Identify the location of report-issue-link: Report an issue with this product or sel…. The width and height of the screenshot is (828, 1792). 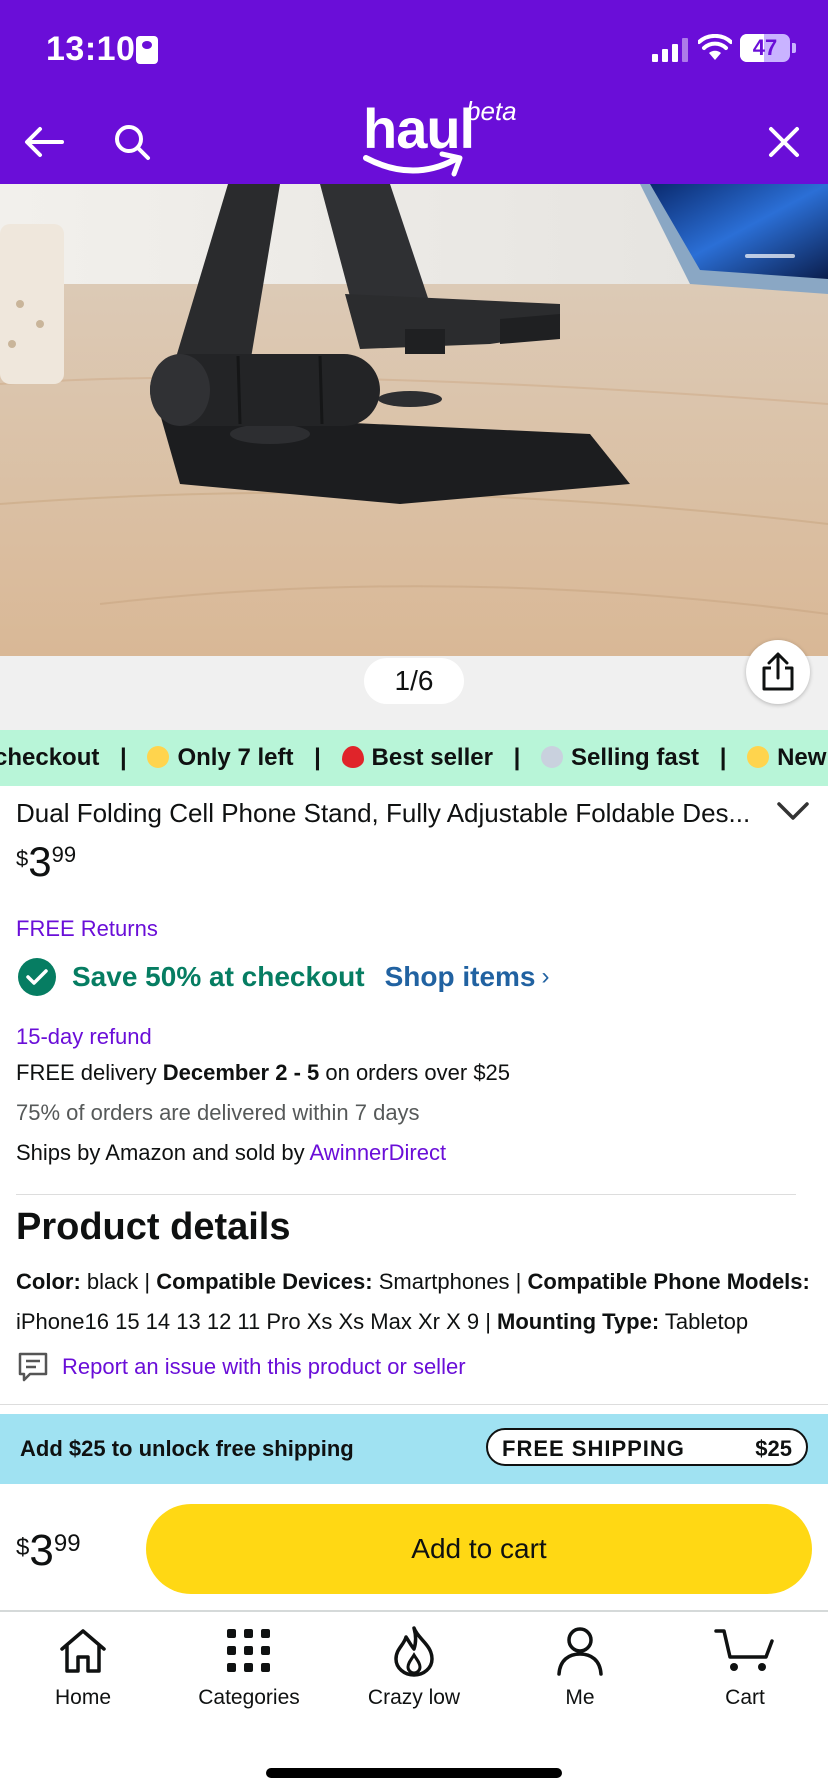
(242, 1367).